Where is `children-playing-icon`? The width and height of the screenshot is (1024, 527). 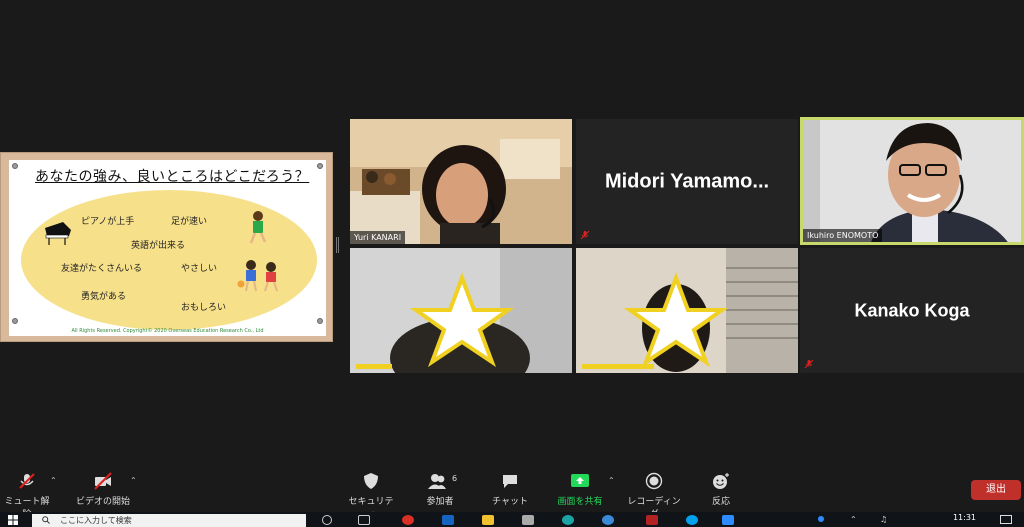
children-playing-icon is located at coordinates (257, 276).